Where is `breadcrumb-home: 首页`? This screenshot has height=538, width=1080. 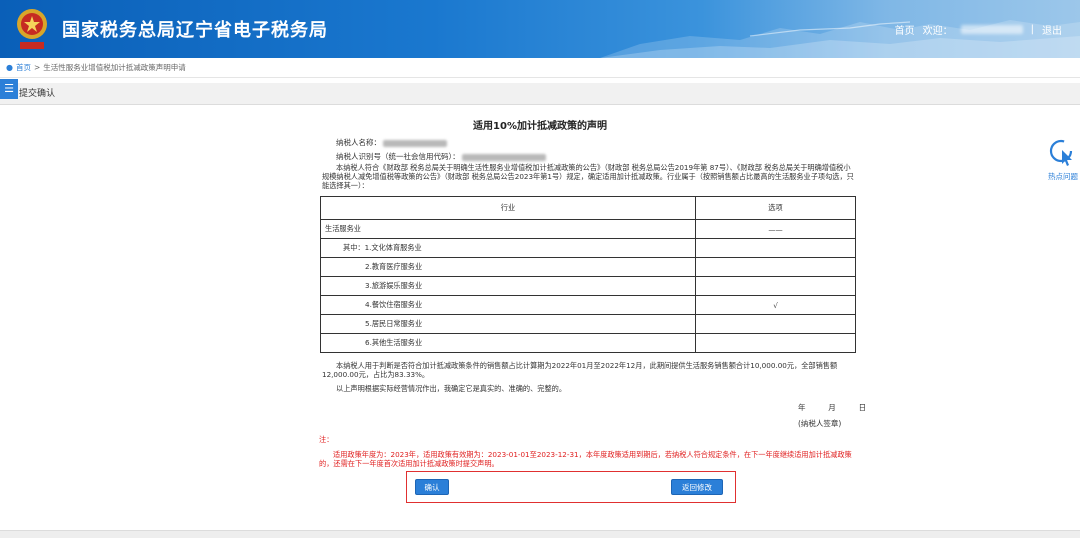 breadcrumb-home: 首页 is located at coordinates (23, 67).